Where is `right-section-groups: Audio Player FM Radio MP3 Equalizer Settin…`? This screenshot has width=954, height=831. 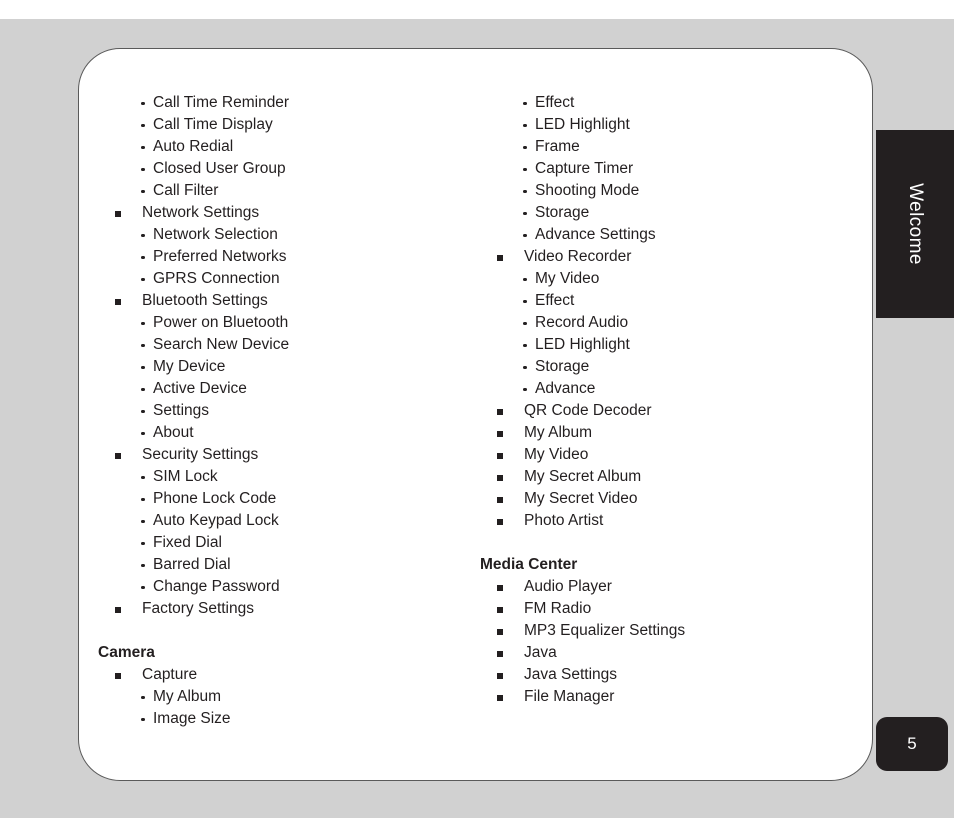
right-section-groups: Audio Player FM Radio MP3 Equalizer Settin… is located at coordinates (675, 642).